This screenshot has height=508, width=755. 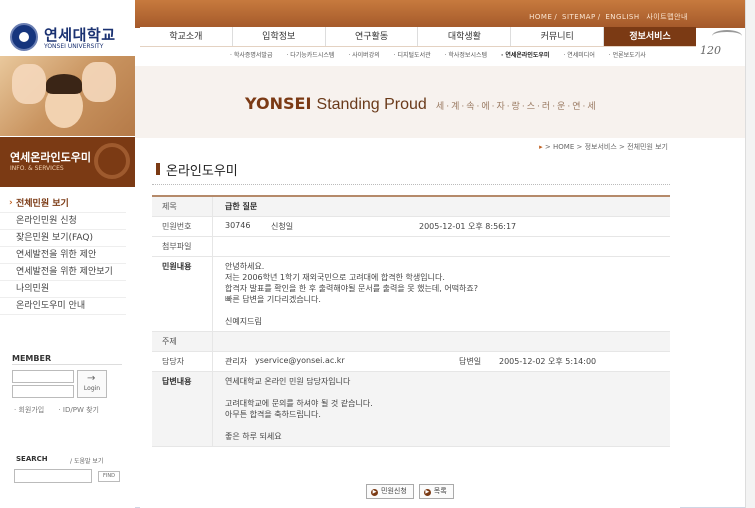 What do you see at coordinates (43, 376) in the screenshot?
I see `member-id-input` at bounding box center [43, 376].